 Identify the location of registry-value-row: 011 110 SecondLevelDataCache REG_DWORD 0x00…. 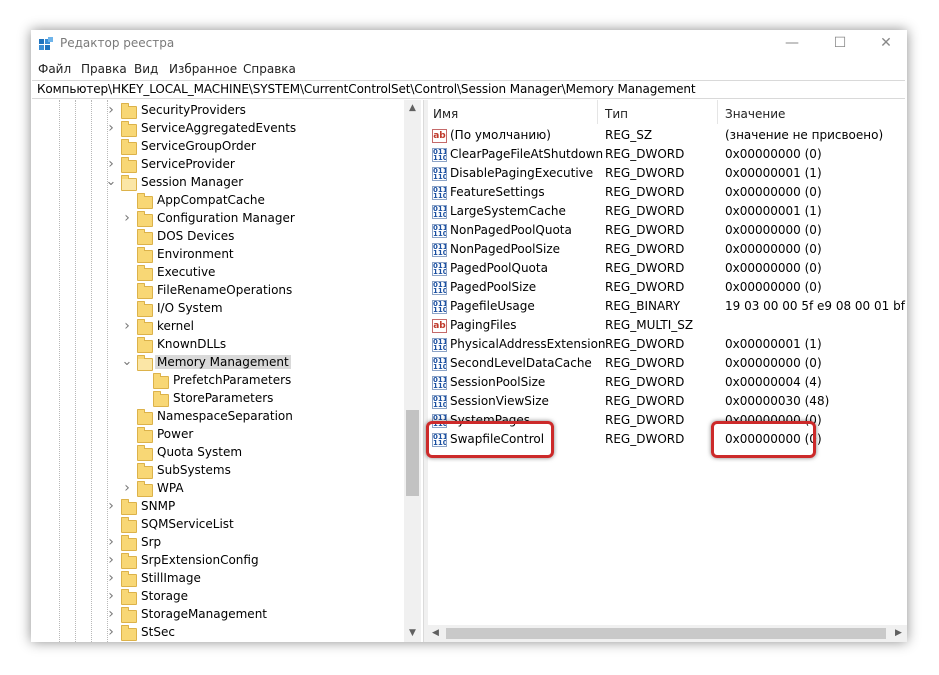
(667, 363).